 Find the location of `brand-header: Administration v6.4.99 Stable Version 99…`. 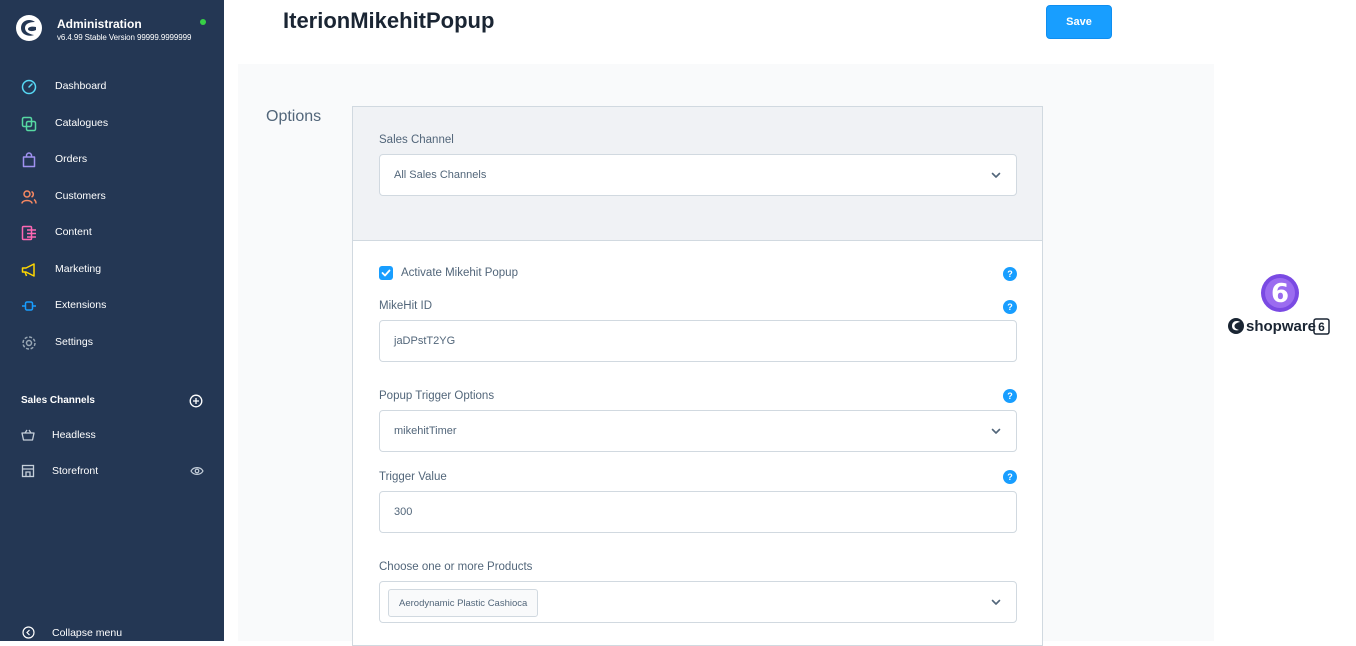

brand-header: Administration v6.4.99 Stable Version 99… is located at coordinates (112, 29).